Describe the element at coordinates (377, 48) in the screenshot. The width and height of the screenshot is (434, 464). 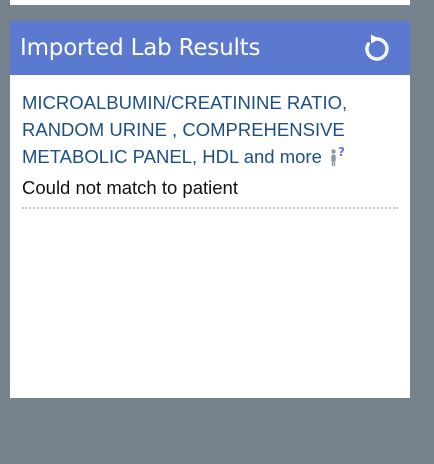
I see `refresh-icon` at that location.